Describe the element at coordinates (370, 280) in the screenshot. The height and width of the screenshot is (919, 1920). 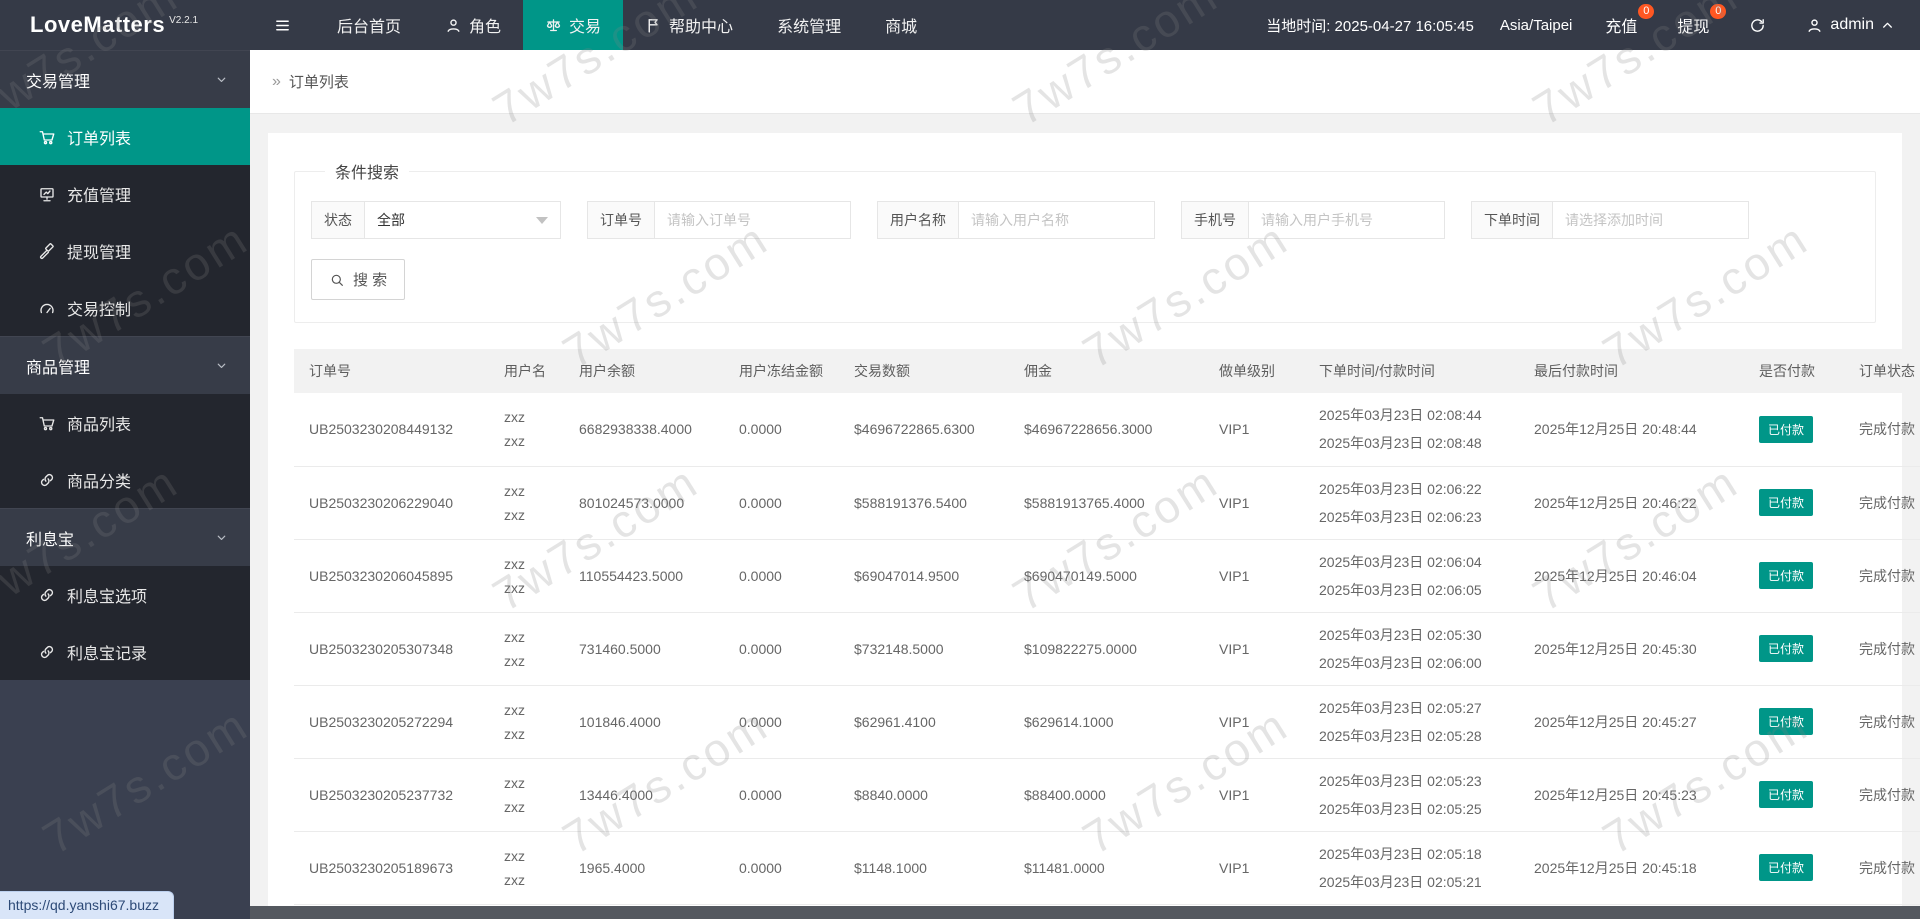
I see `search-button-label: 搜 索` at that location.